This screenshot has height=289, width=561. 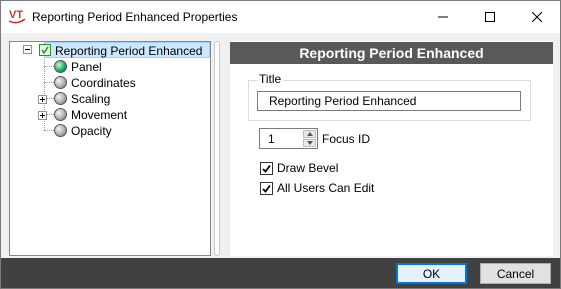 I want to click on tree-collapse-toggle, so click(x=27, y=49).